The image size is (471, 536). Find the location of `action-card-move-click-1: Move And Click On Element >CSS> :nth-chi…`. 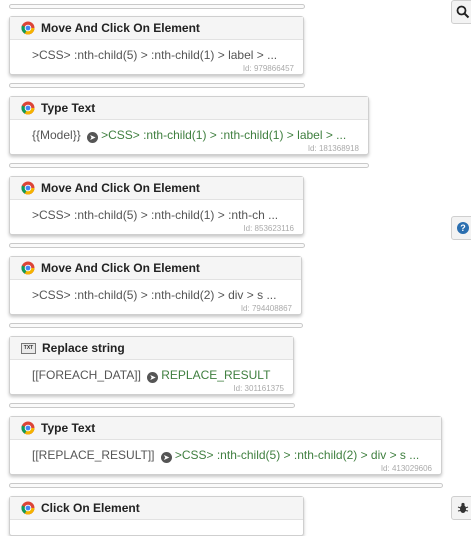

action-card-move-click-1: Move And Click On Element >CSS> :nth-chi… is located at coordinates (156, 45).